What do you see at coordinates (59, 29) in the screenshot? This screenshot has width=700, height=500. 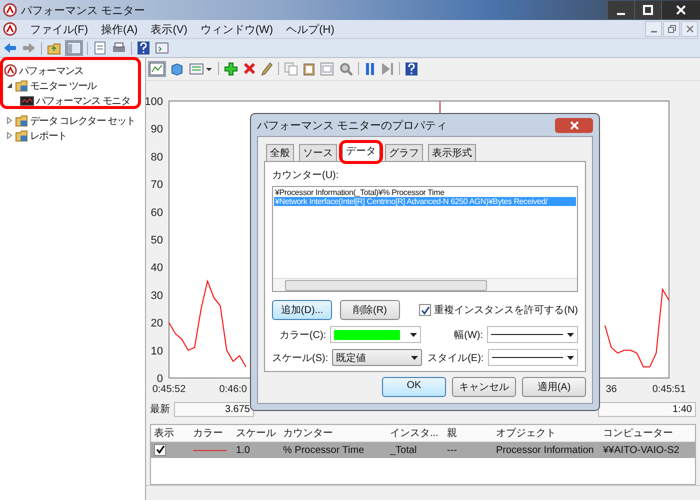 I see `menu-item: ファイル(F)` at bounding box center [59, 29].